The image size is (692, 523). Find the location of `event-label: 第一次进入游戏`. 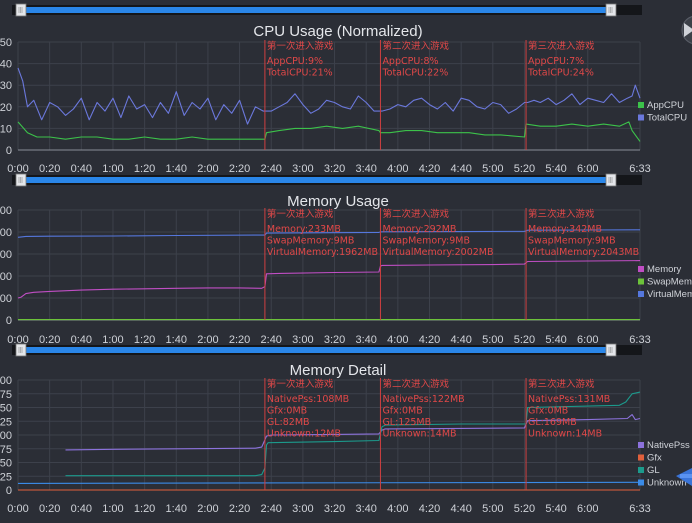

event-label: 第一次进入游戏 is located at coordinates (300, 46).